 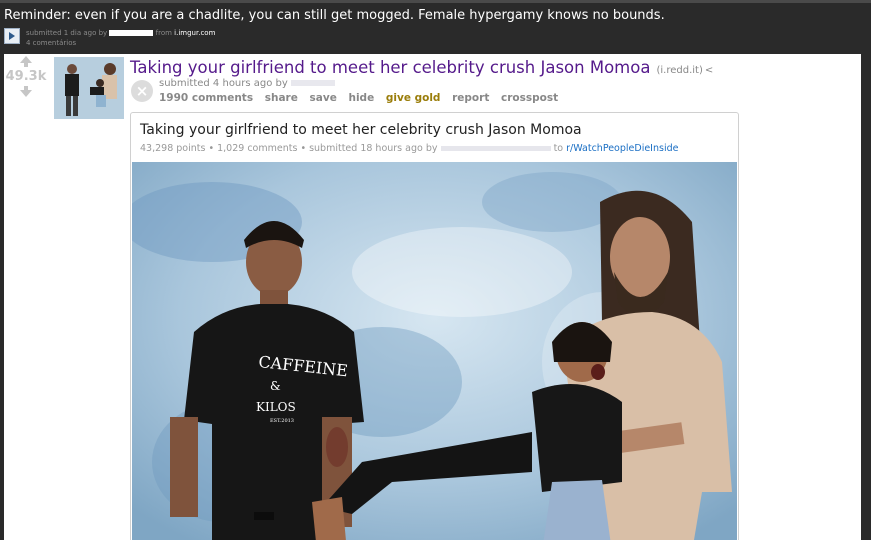 What do you see at coordinates (223, 83) in the screenshot?
I see `post-submitted-text: submitted 4 hours ago by` at bounding box center [223, 83].